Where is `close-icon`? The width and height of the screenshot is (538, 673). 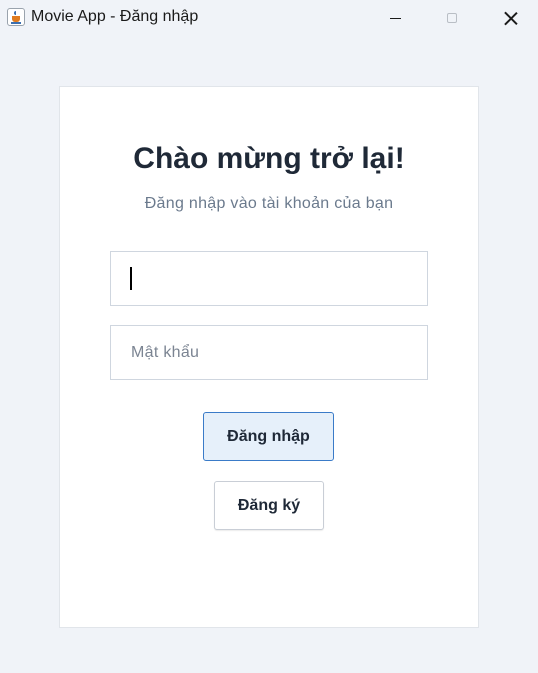 close-icon is located at coordinates (511, 18).